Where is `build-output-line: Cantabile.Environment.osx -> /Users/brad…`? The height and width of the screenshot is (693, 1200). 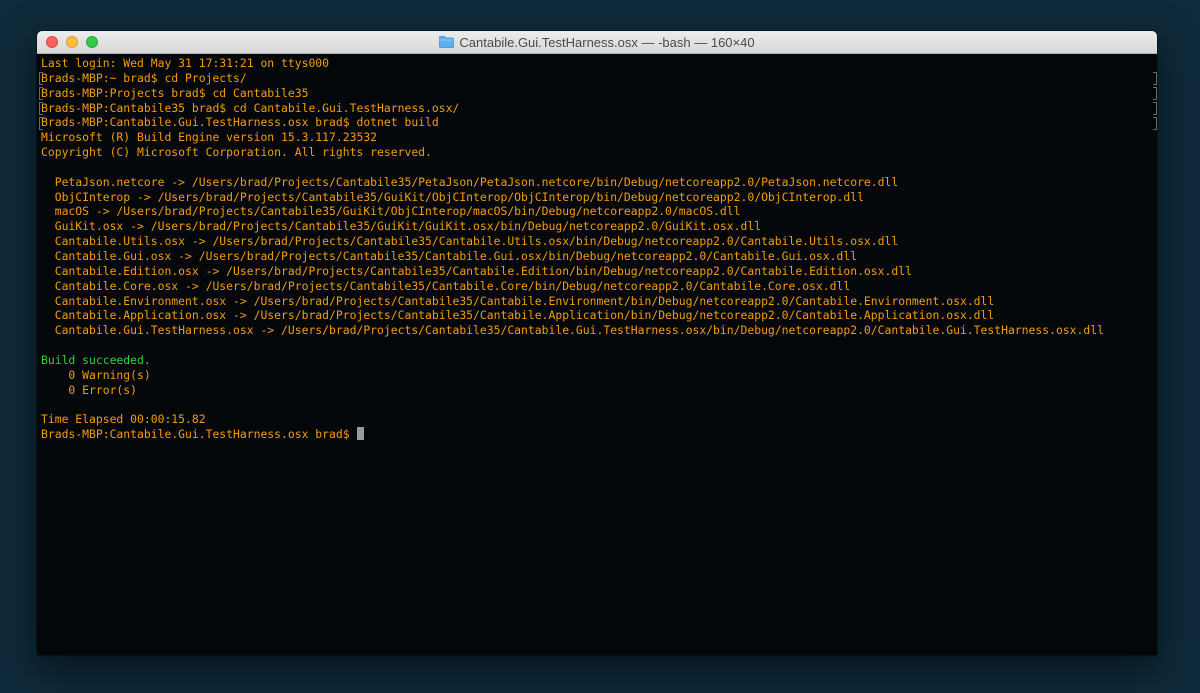
build-output-line: Cantabile.Environment.osx -> /Users/brad… is located at coordinates (518, 300).